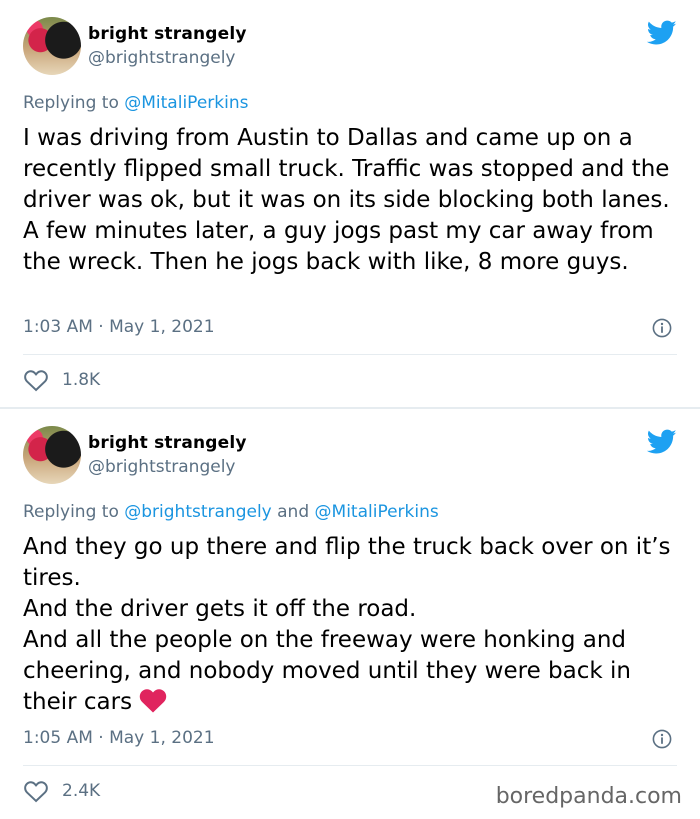 This screenshot has height=819, width=700. I want to click on reply-conjunction: and, so click(293, 512).